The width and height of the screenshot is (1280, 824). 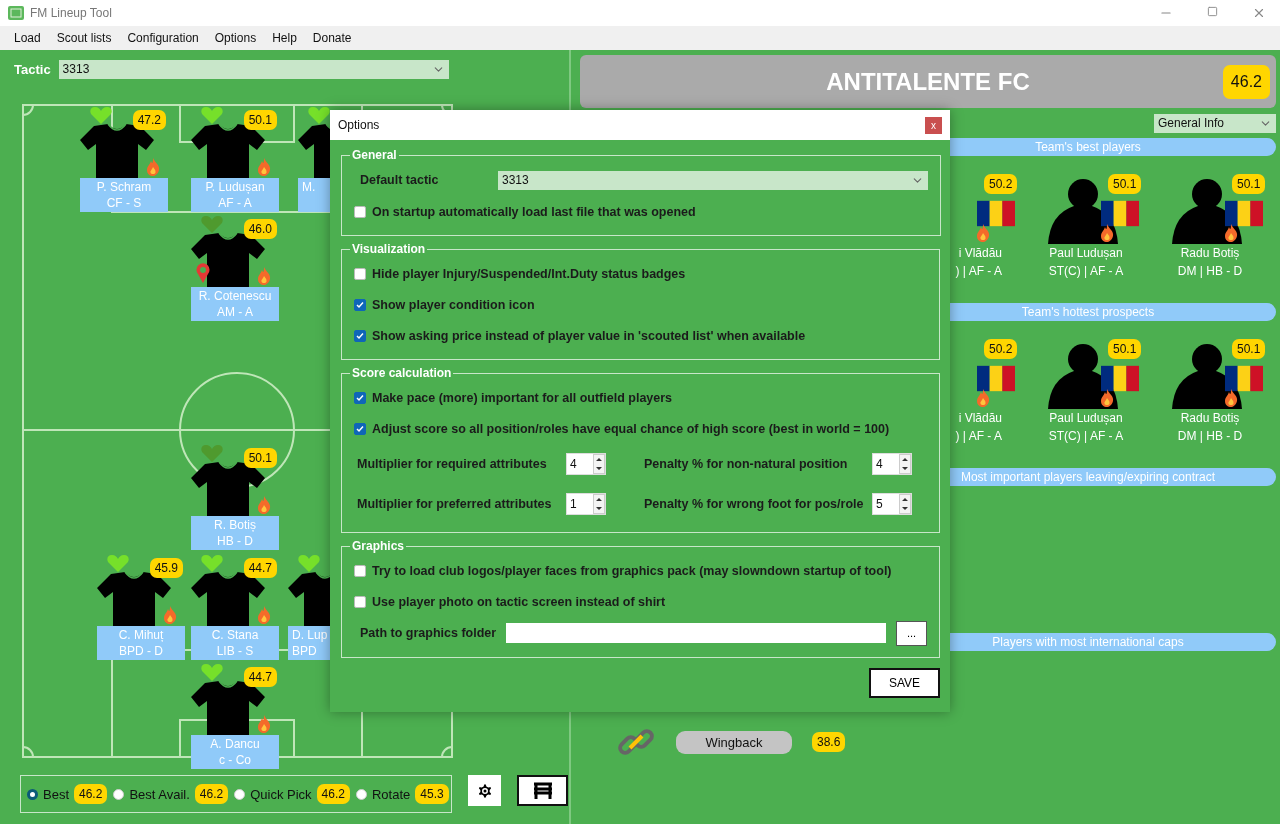 What do you see at coordinates (389, 249) in the screenshot?
I see `group-title: Visualization` at bounding box center [389, 249].